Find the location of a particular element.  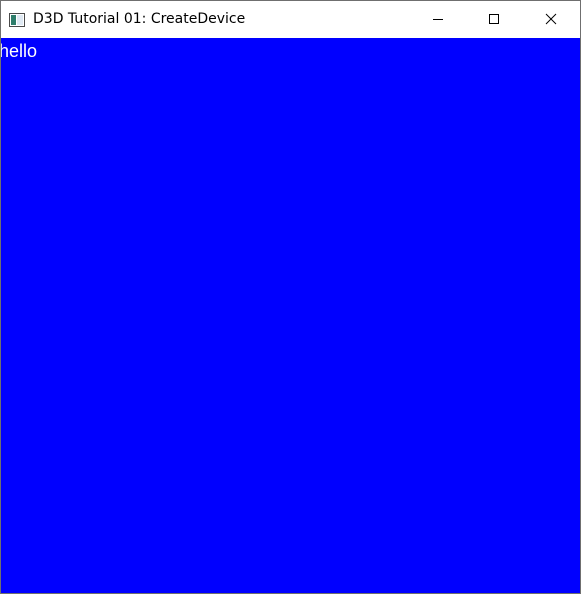

minimize-button is located at coordinates (438, 19).